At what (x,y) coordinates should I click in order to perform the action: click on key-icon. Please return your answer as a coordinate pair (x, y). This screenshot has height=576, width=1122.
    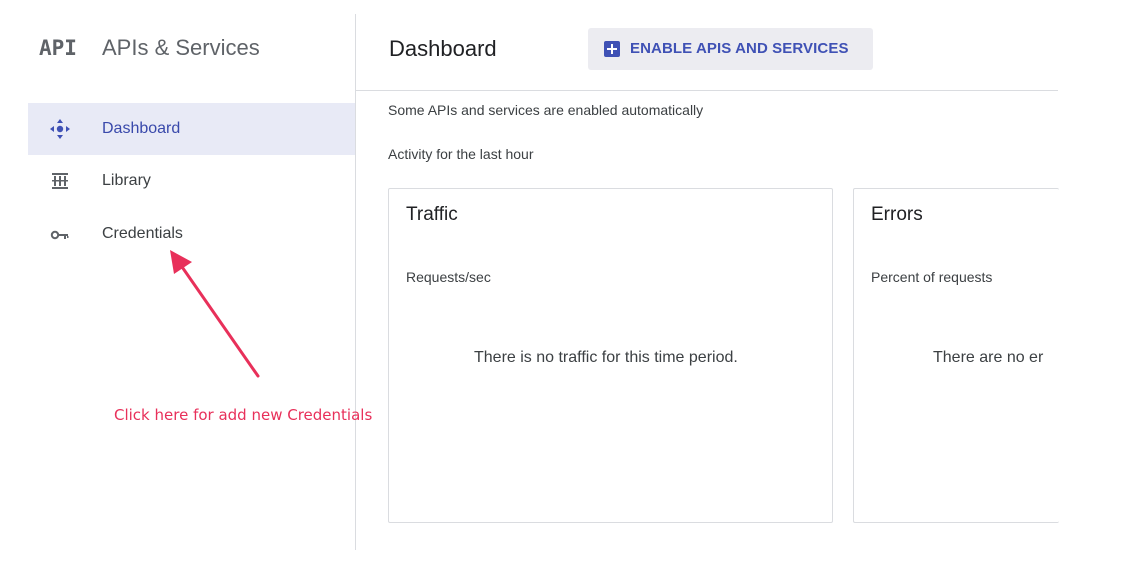
    Looking at the image, I should click on (59, 235).